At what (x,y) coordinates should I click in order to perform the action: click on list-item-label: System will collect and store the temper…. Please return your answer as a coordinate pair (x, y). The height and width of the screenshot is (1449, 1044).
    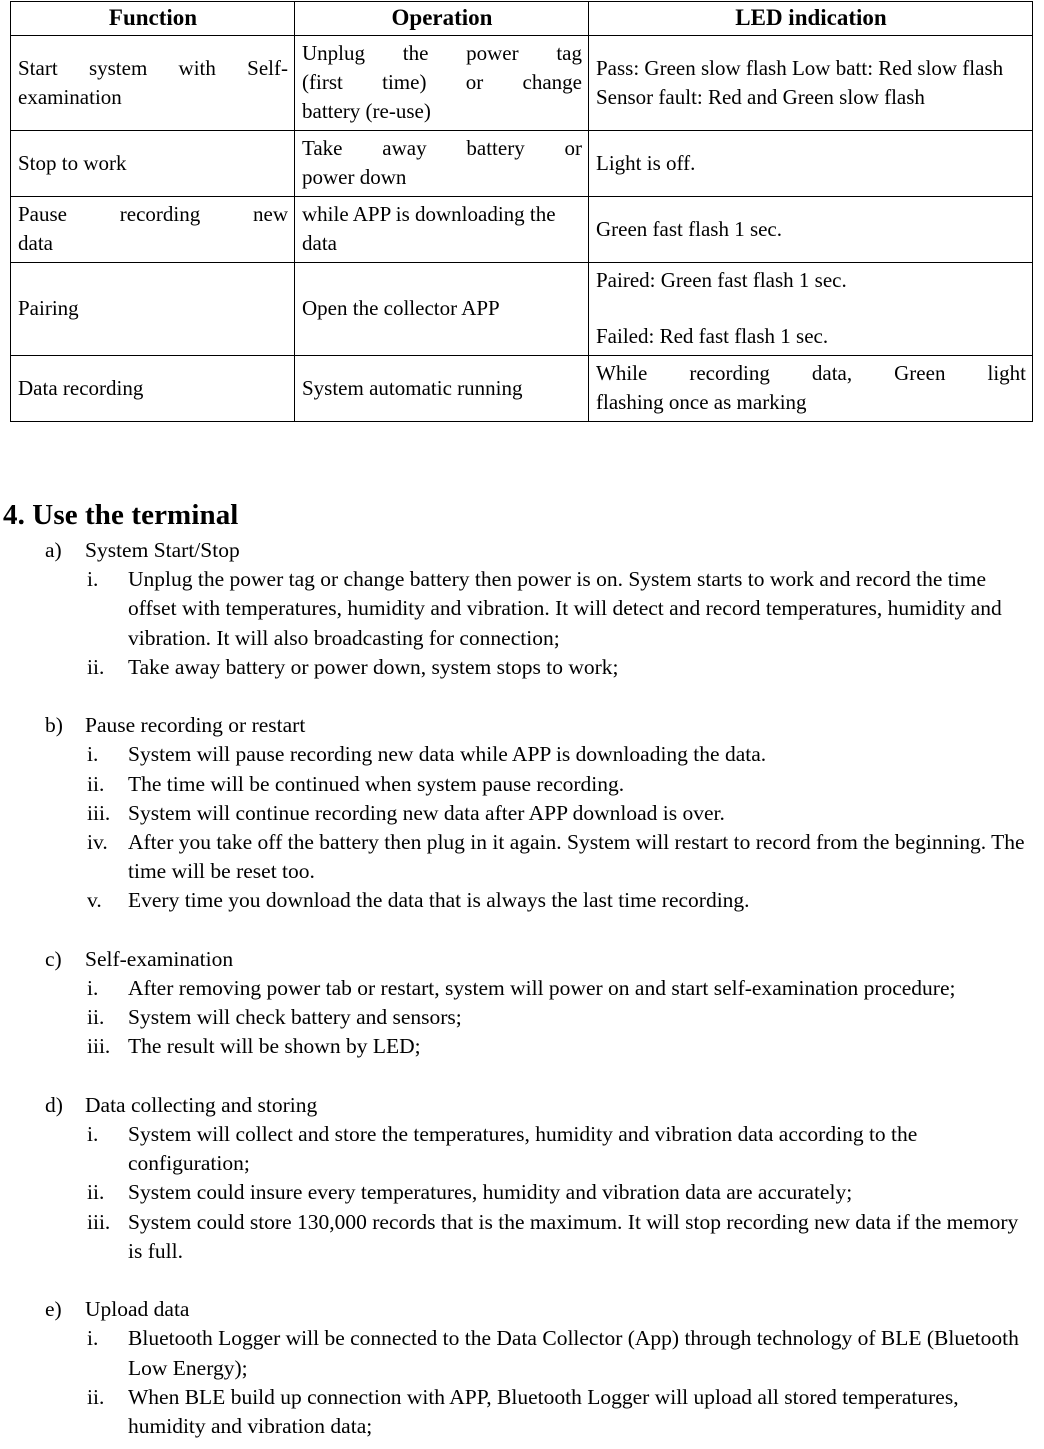
    Looking at the image, I should click on (523, 1149).